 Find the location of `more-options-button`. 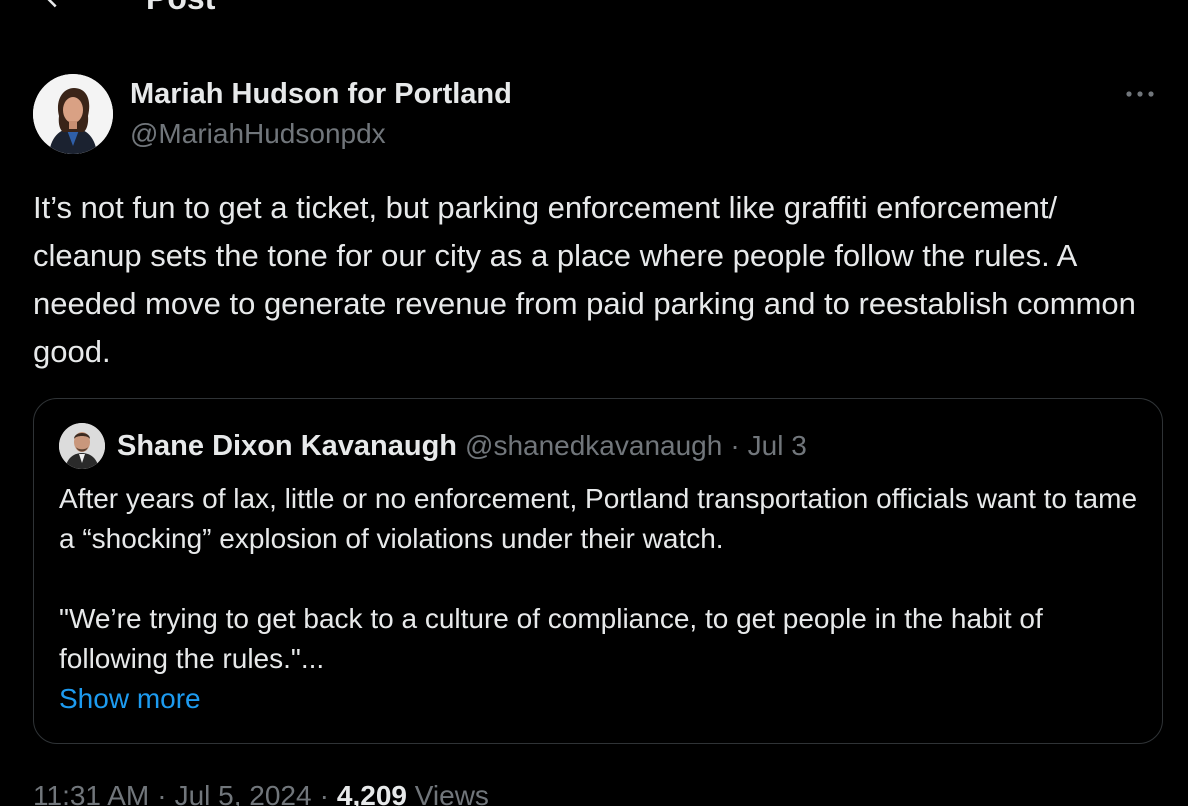

more-options-button is located at coordinates (1140, 95).